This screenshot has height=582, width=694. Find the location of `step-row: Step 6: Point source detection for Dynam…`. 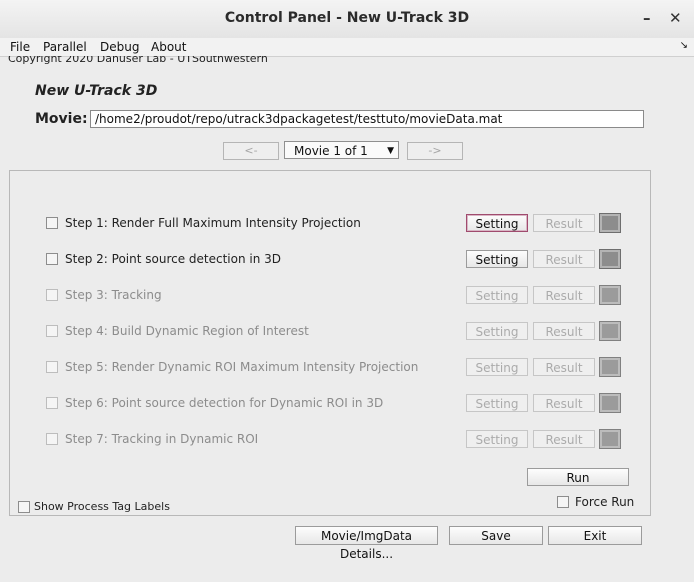

step-row: Step 6: Point source detection for Dynam… is located at coordinates (330, 404).